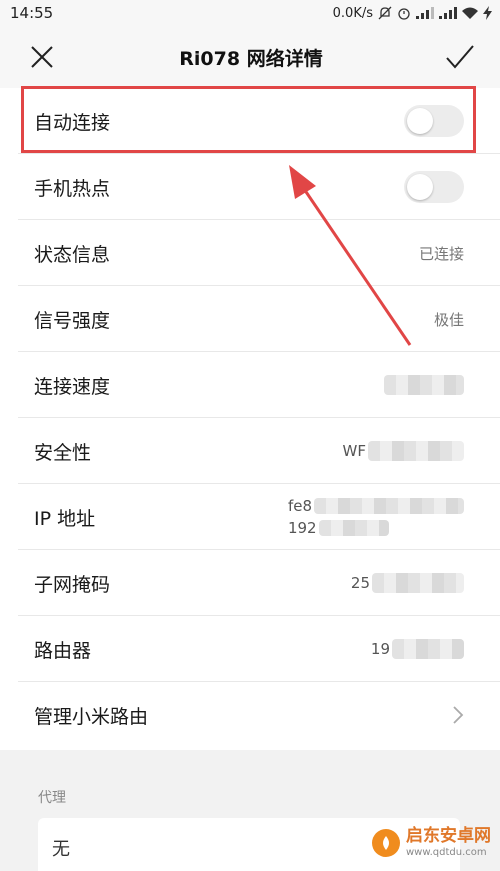  I want to click on check-icon, so click(460, 57).